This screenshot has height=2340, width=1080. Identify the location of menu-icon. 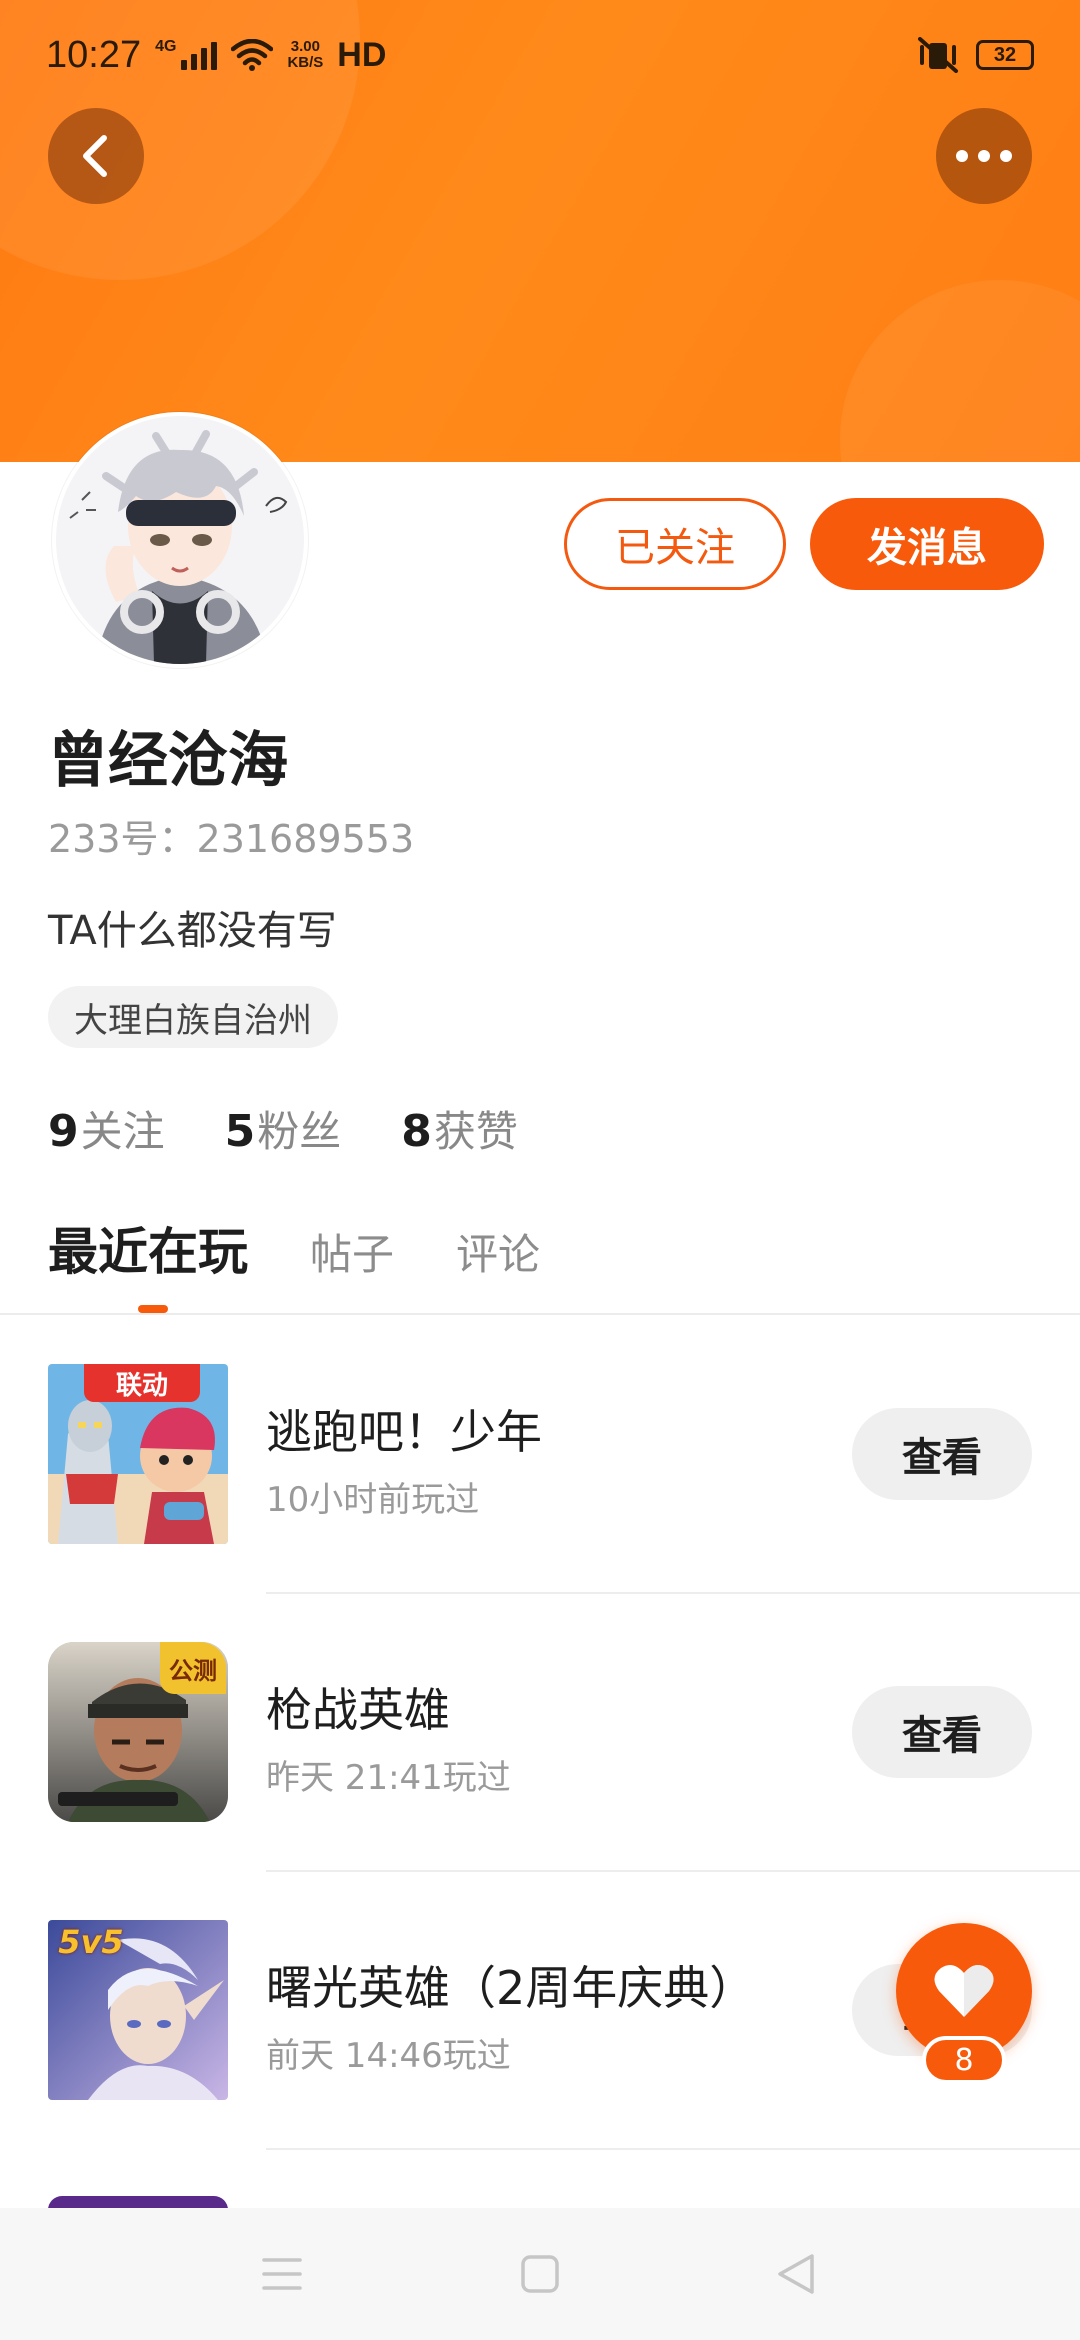
(282, 2274).